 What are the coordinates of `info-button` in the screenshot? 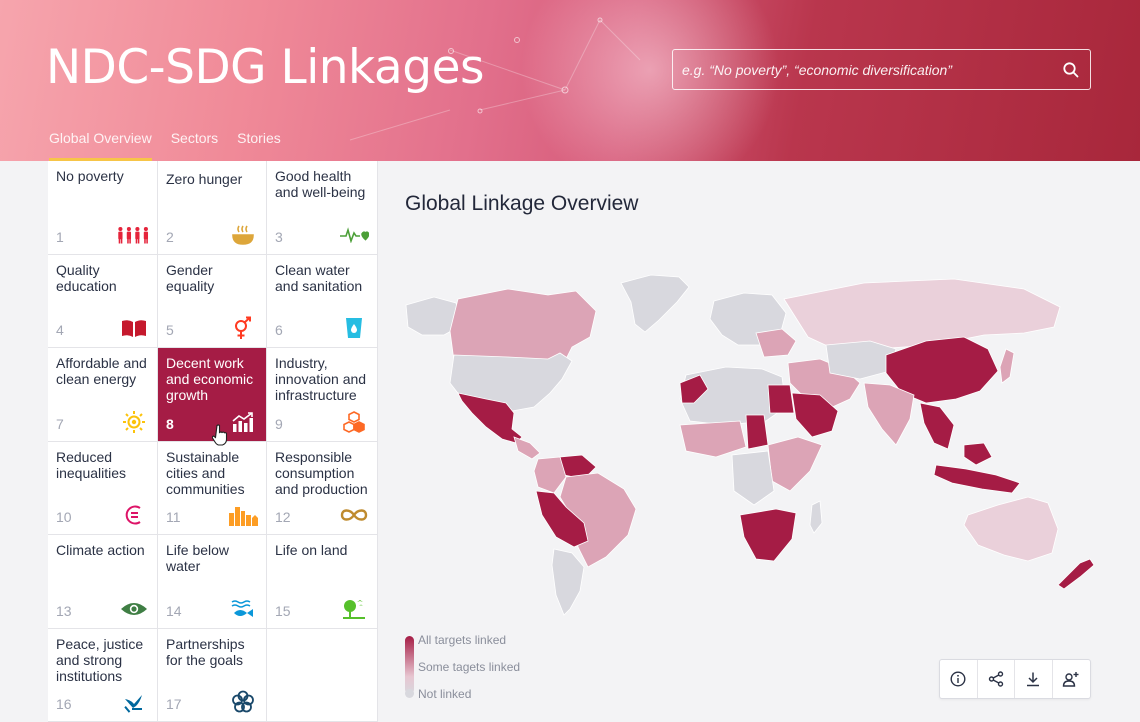 It's located at (959, 679).